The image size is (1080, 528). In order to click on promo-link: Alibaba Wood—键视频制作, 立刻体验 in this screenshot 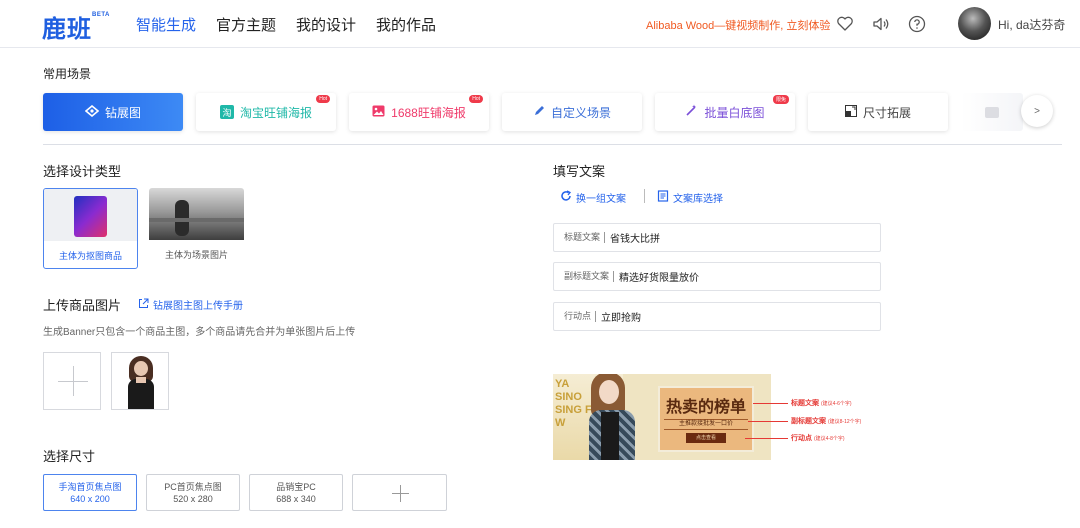, I will do `click(738, 25)`.